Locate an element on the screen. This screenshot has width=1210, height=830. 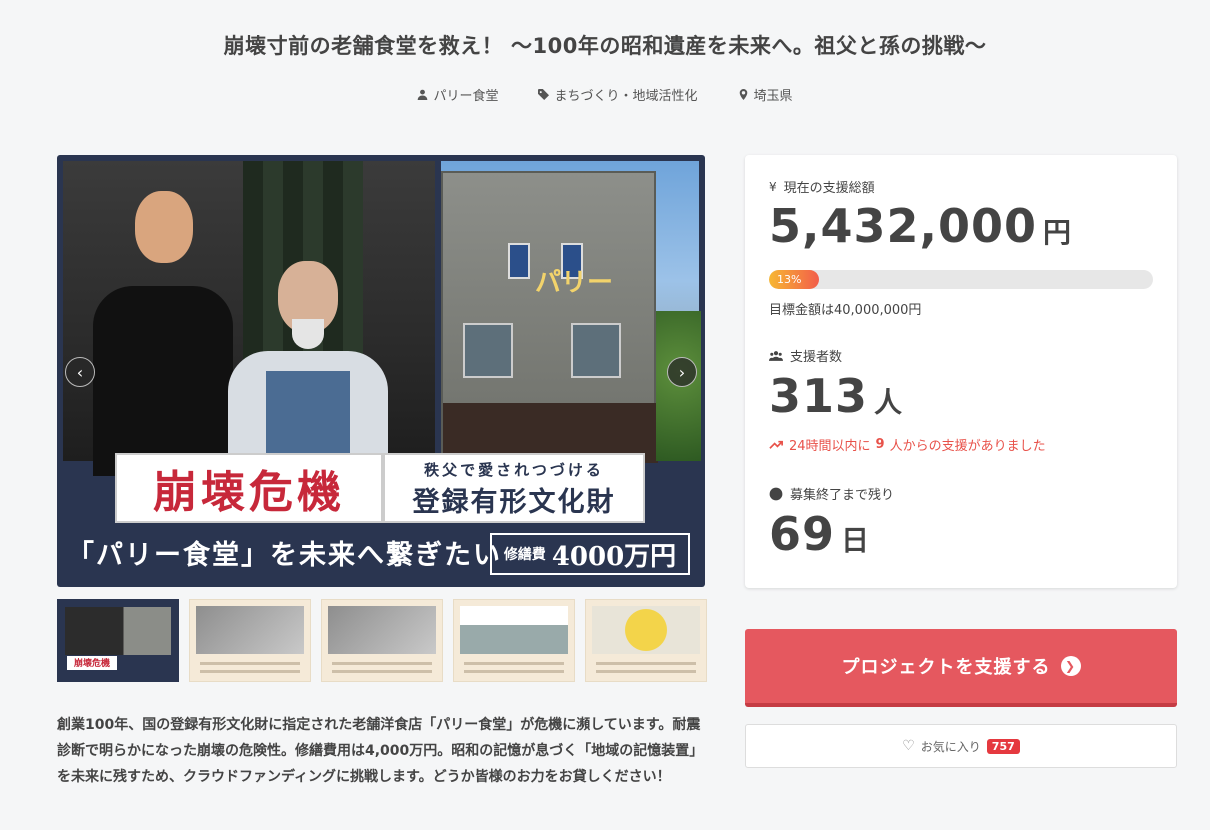
hero-heritage-box: 秩父で愛されつづける 登録有形文化財 is located at coordinates (514, 488).